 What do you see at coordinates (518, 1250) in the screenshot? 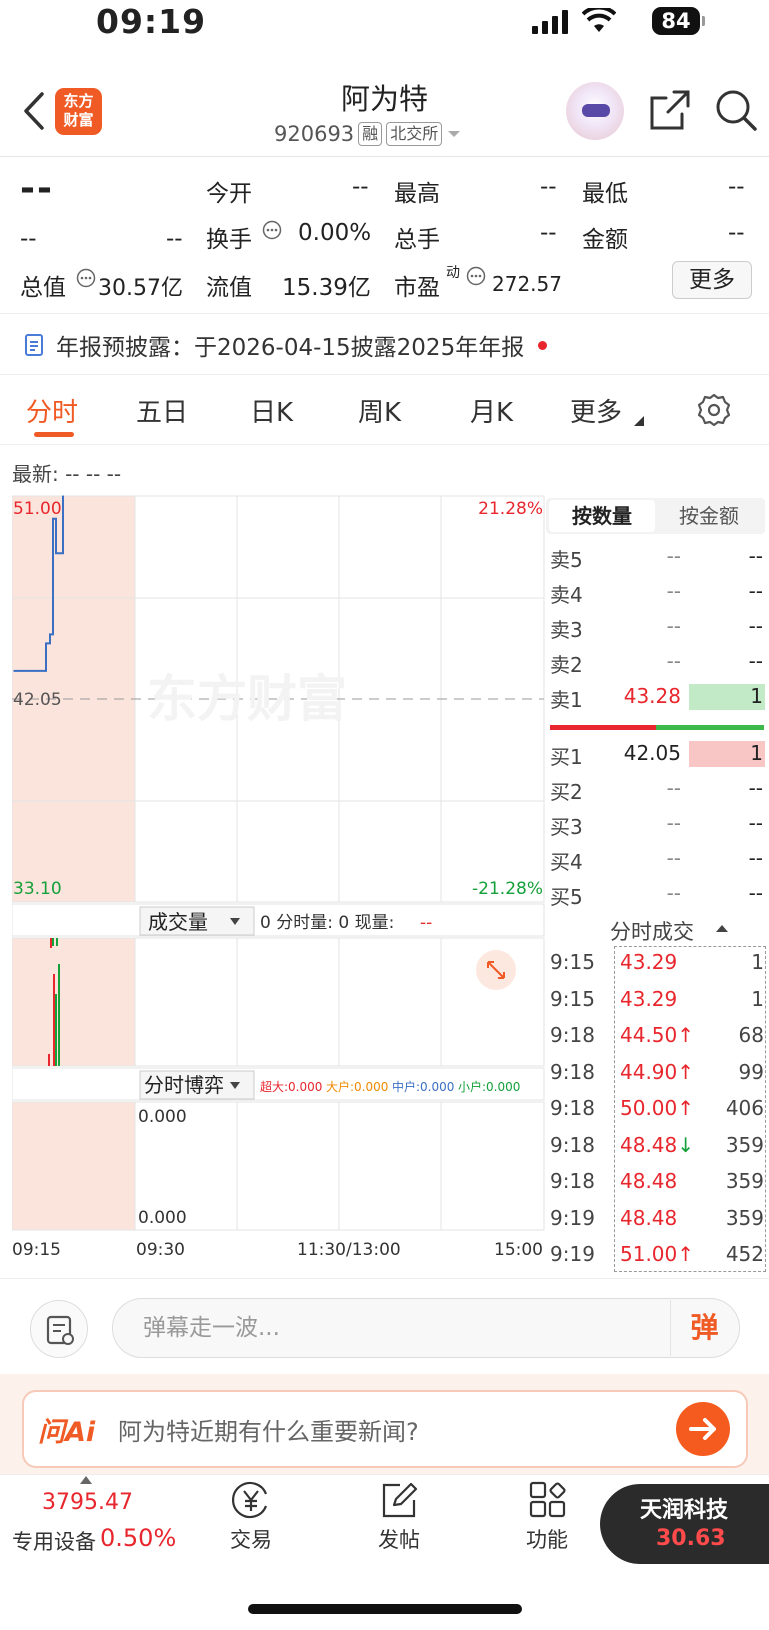
I see `x-axis-label: 15:00` at bounding box center [518, 1250].